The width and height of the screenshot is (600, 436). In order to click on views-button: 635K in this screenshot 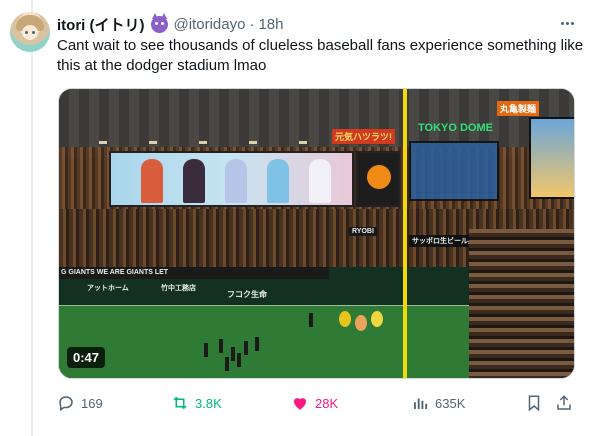, I will do `click(438, 403)`.